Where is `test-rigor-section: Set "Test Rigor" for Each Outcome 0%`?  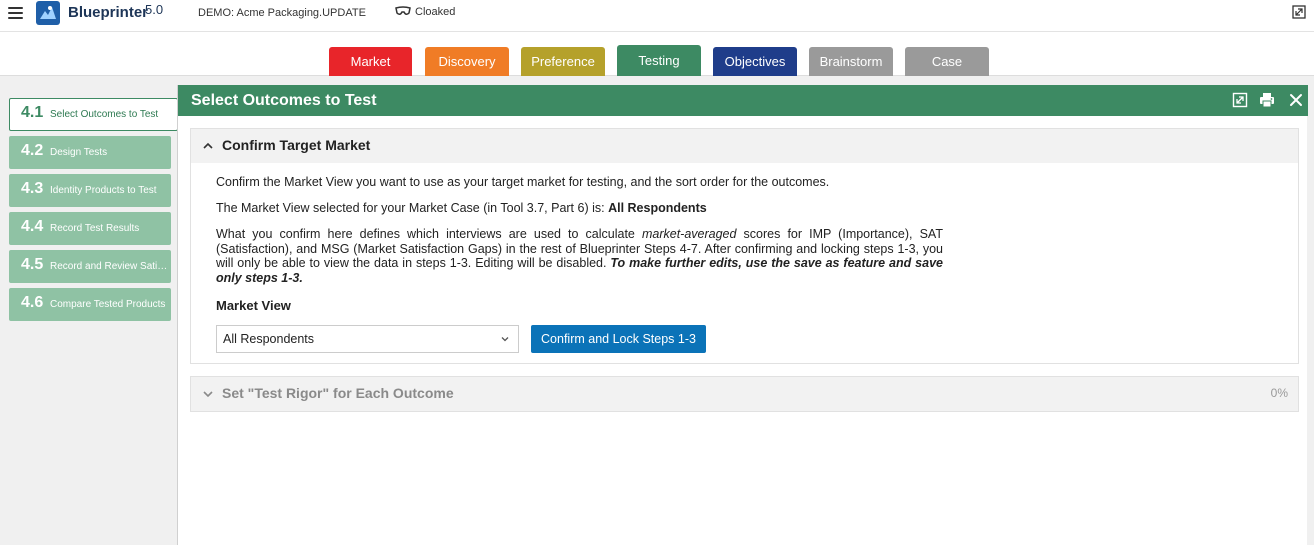
test-rigor-section: Set "Test Rigor" for Each Outcome 0% is located at coordinates (744, 394).